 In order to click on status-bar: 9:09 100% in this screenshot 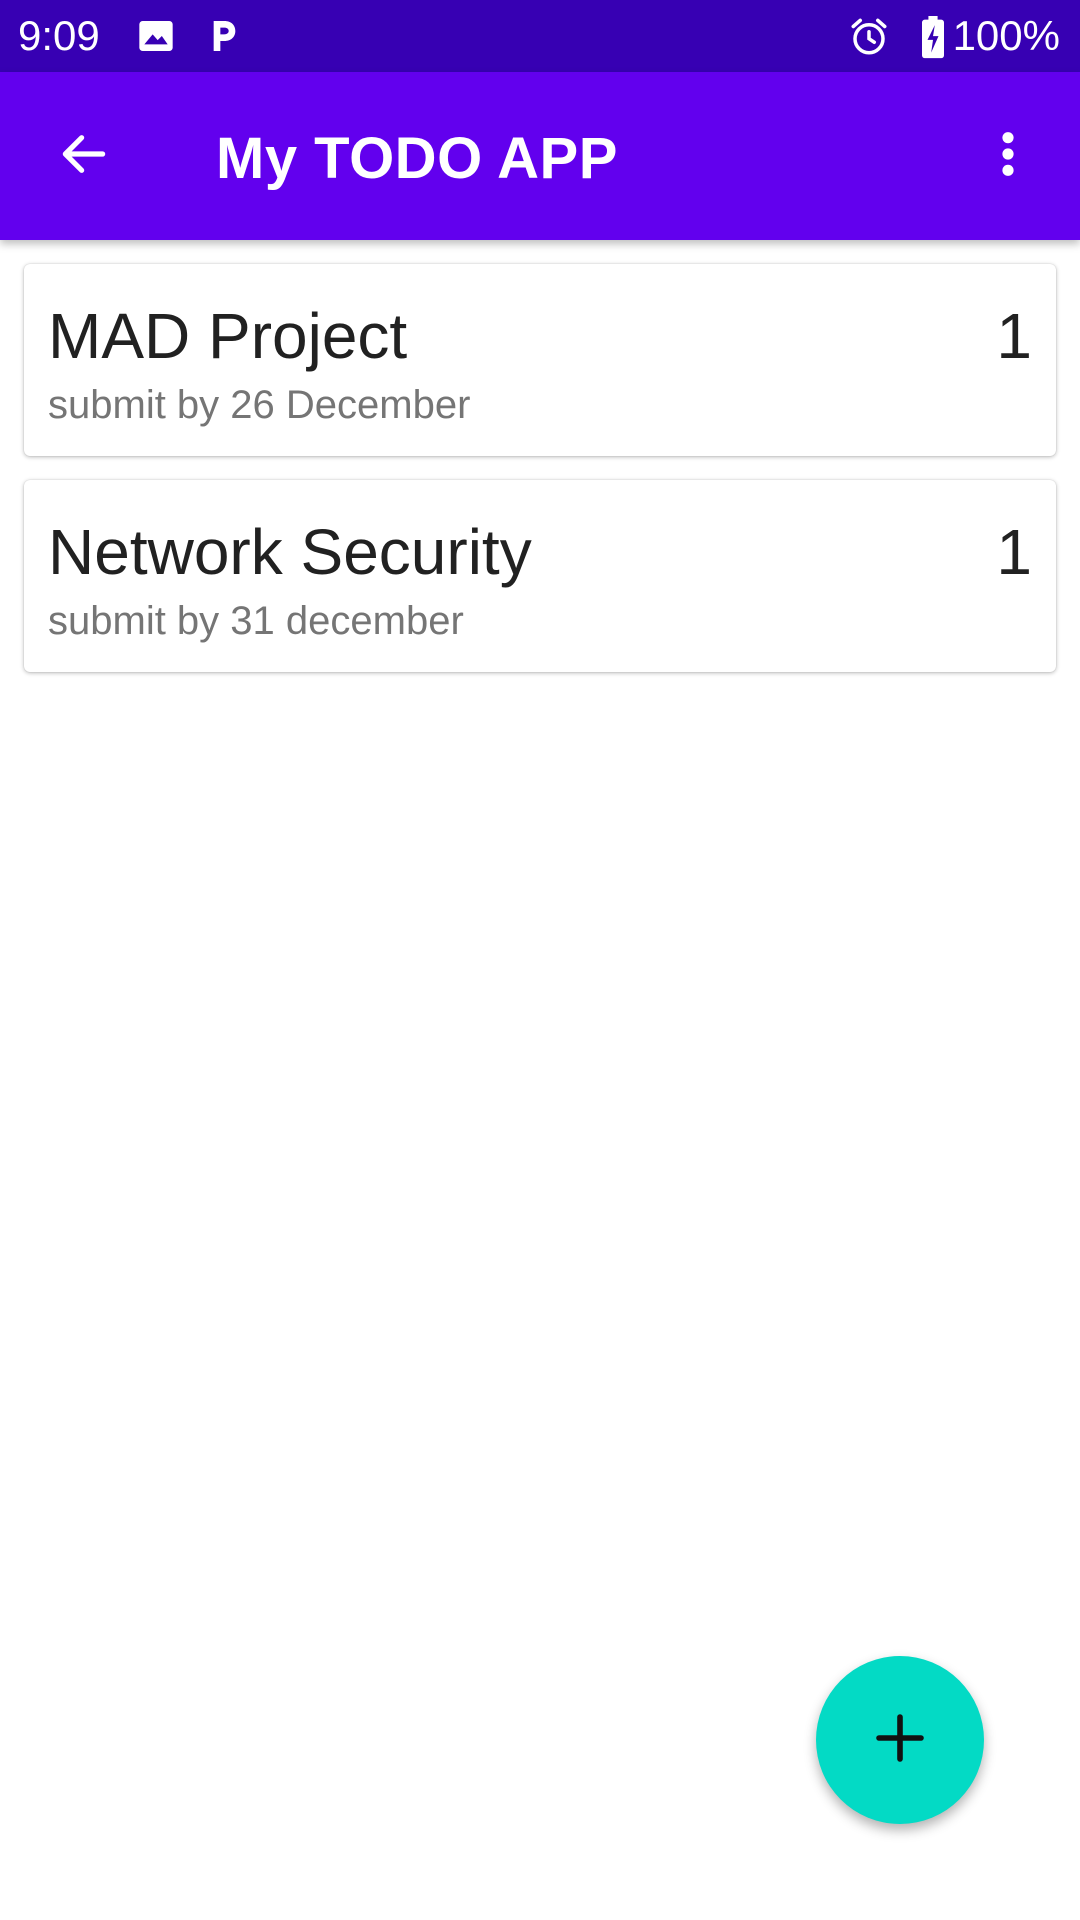, I will do `click(540, 36)`.